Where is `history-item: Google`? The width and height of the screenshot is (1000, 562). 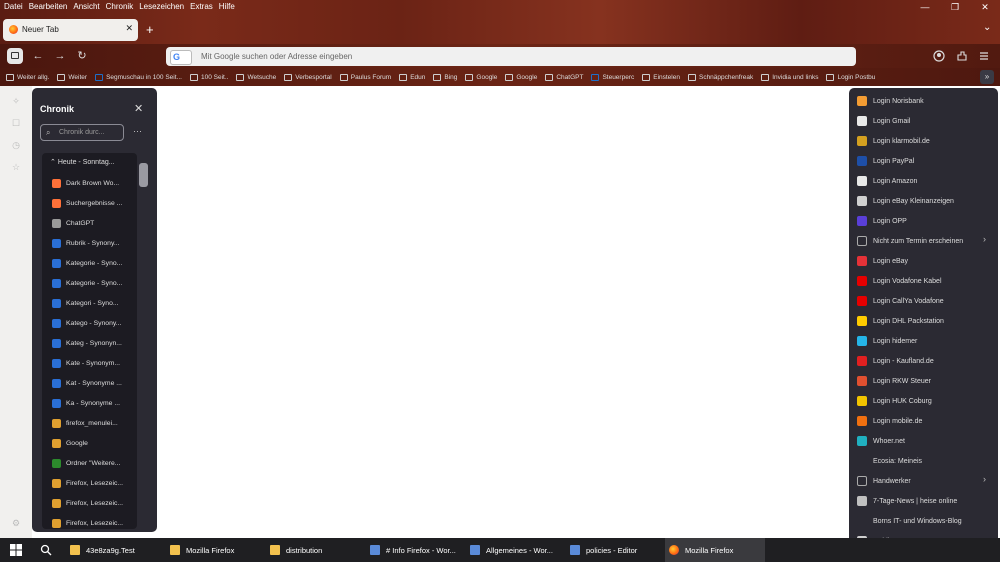
history-item: Google is located at coordinates (89, 443).